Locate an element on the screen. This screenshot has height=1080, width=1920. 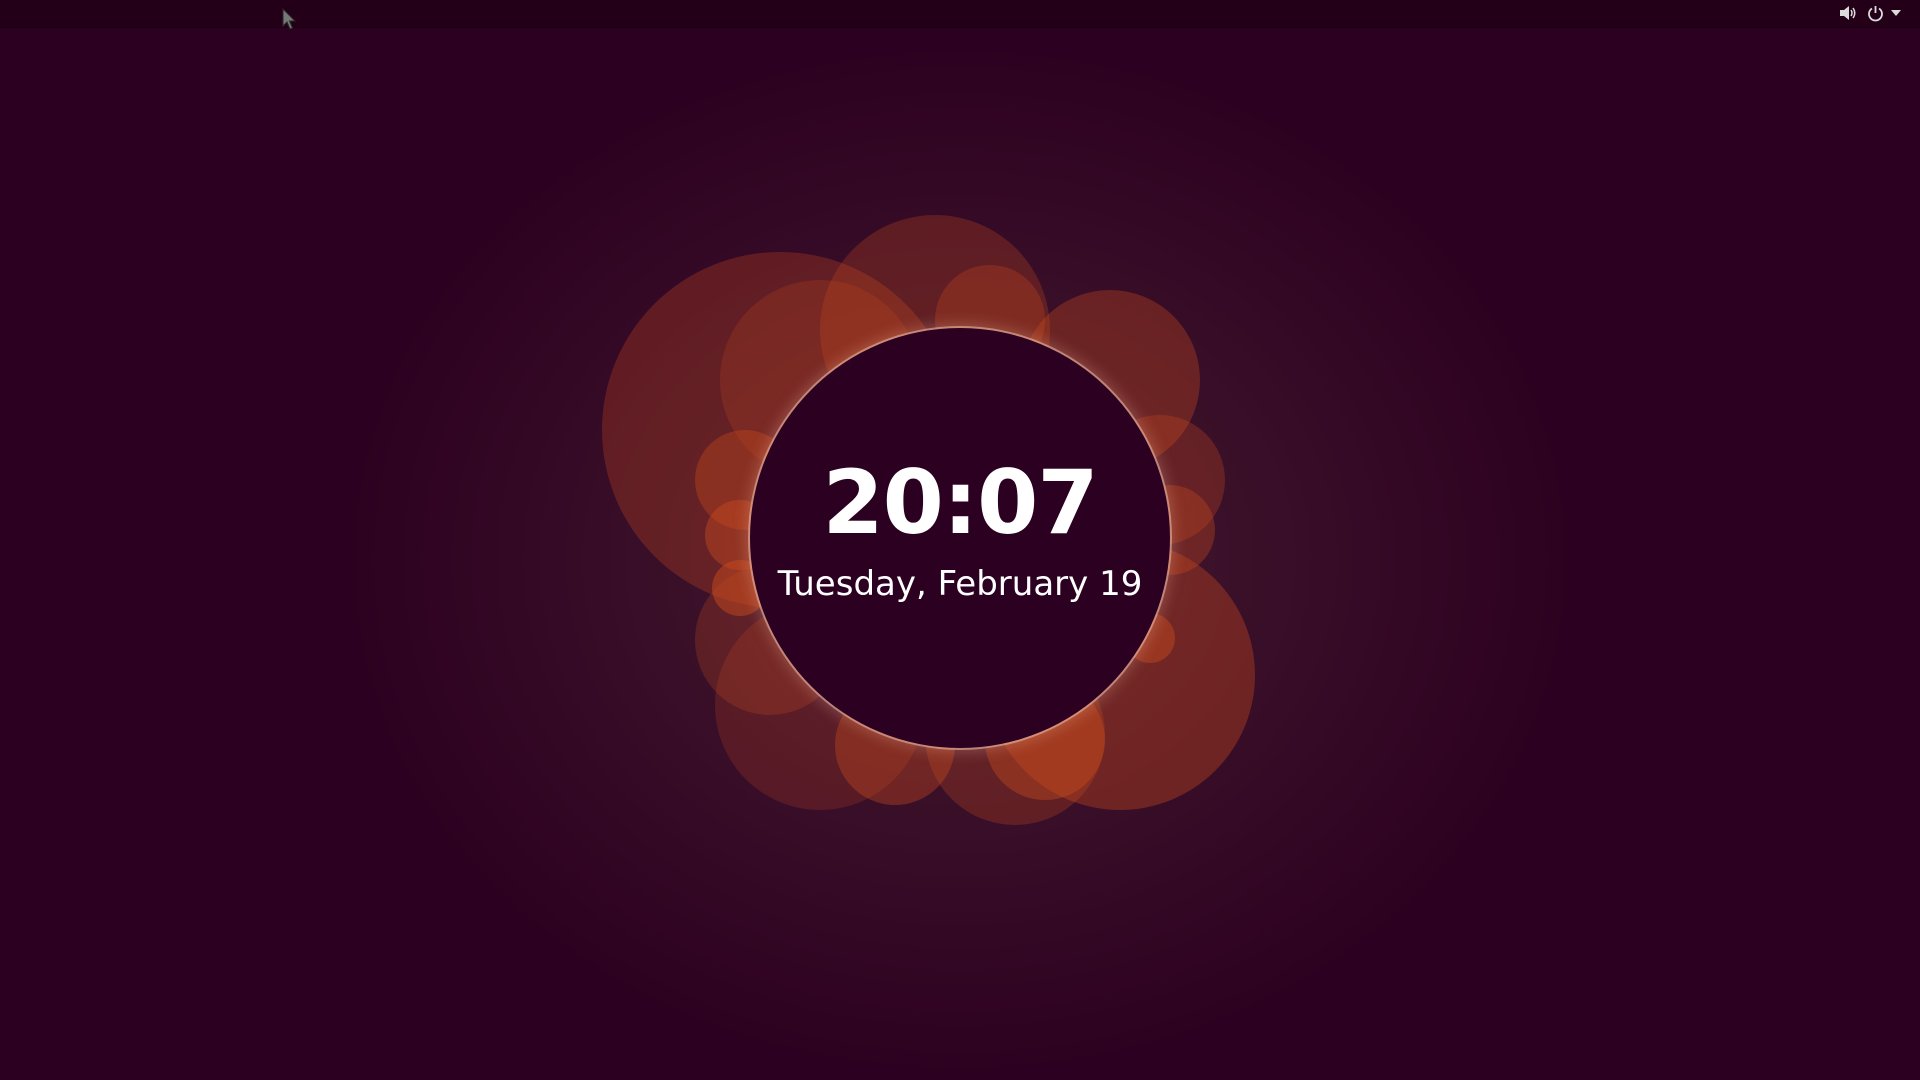
power-icon is located at coordinates (1875, 13).